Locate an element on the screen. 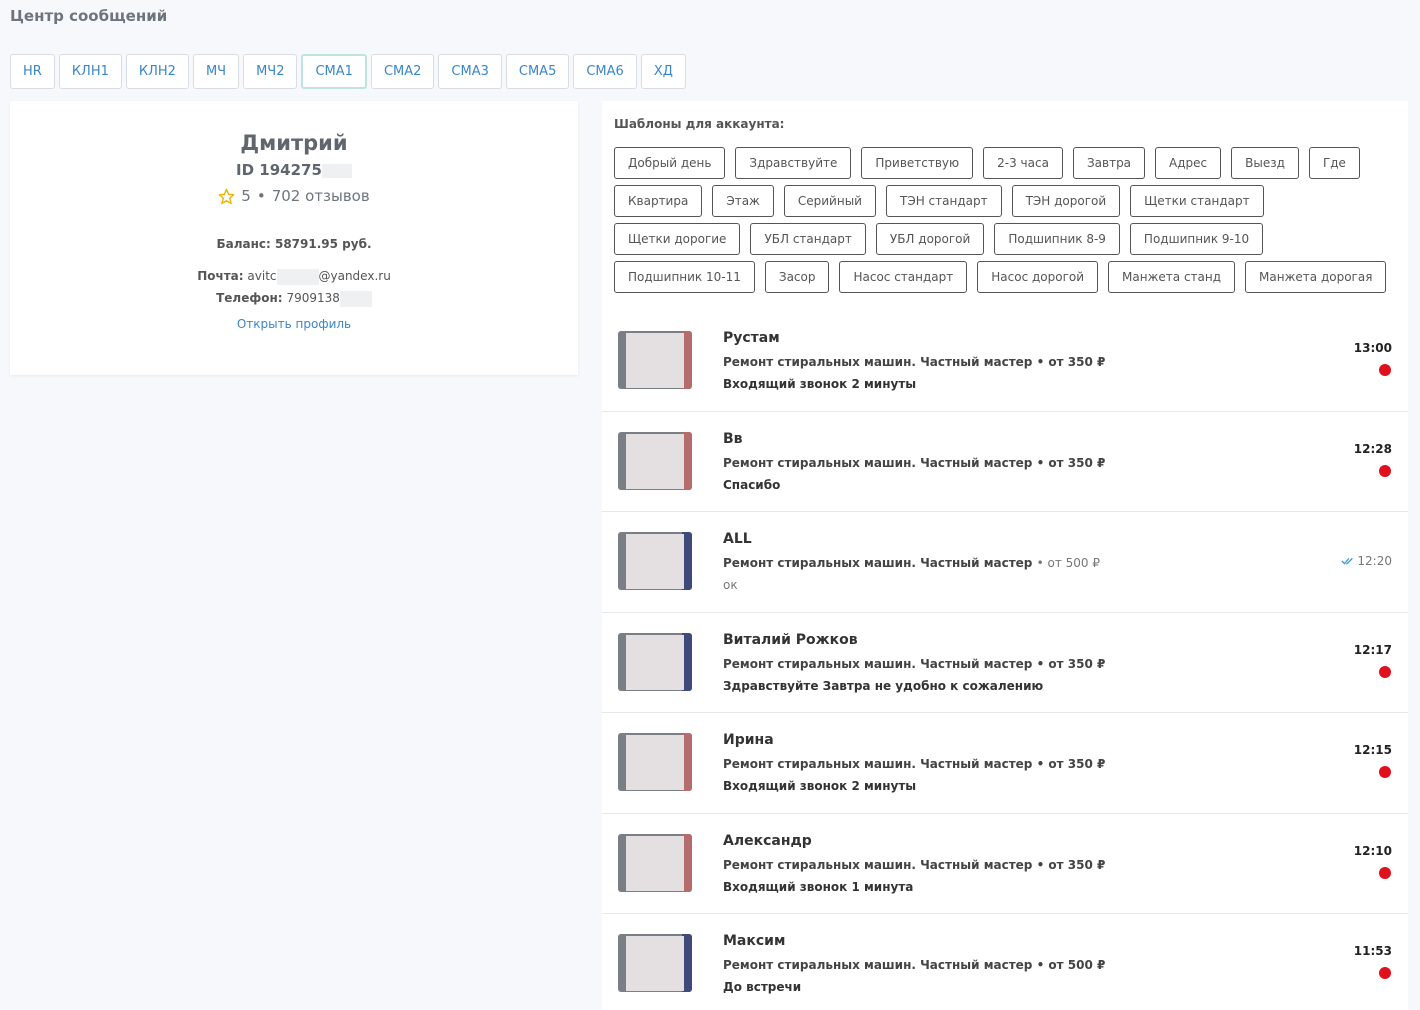  tab-kln2: КЛН2 is located at coordinates (157, 71).